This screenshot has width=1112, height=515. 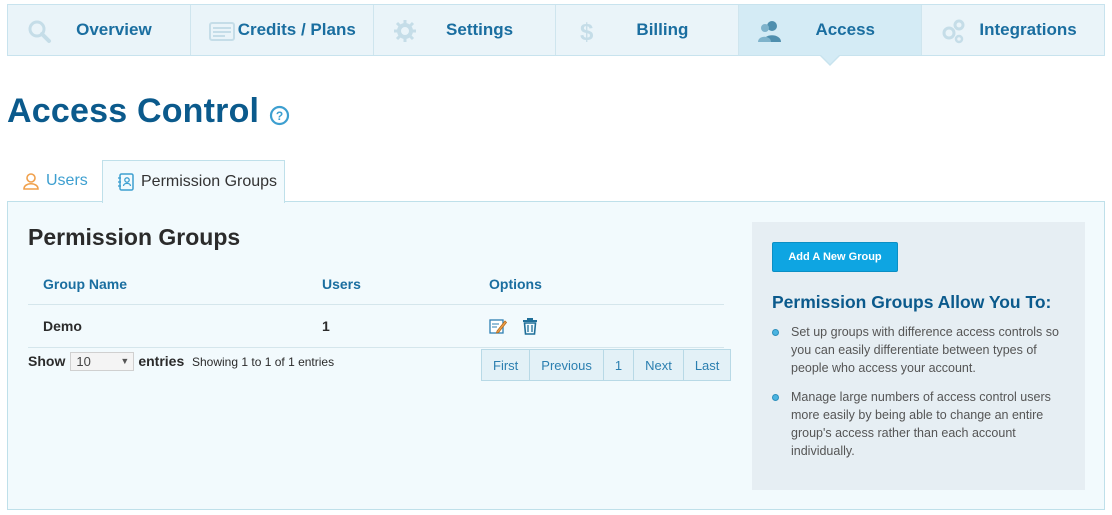 I want to click on help-icon: ?, so click(x=279, y=115).